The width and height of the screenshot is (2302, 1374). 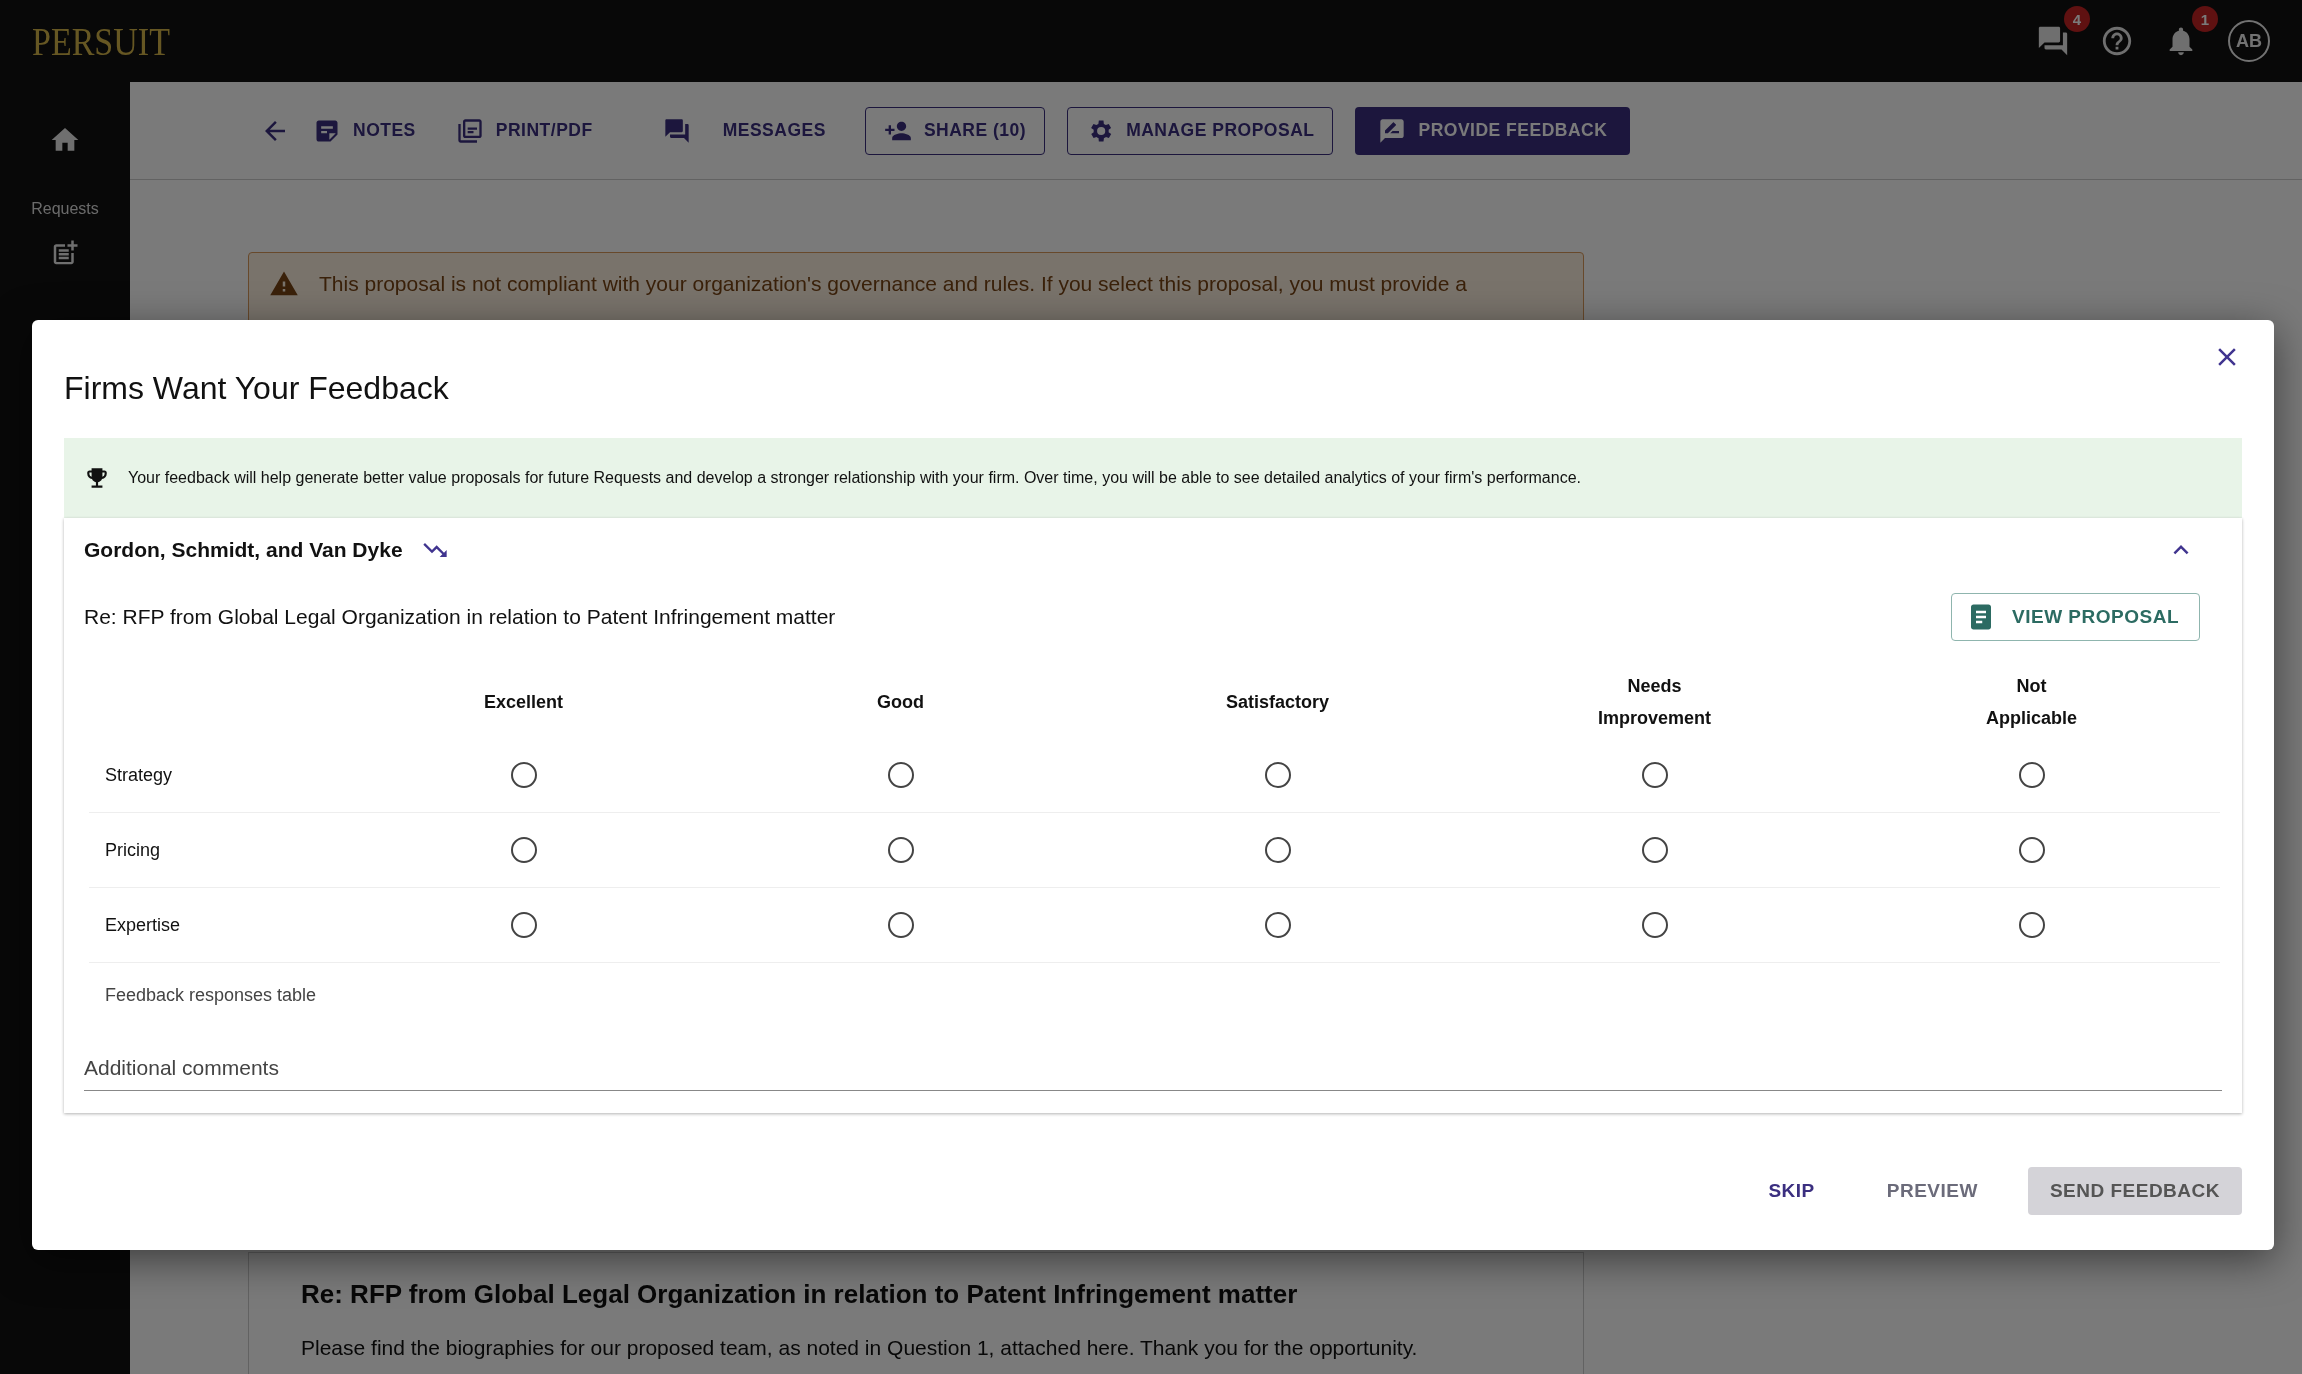 I want to click on chat-icon, so click(x=676, y=130).